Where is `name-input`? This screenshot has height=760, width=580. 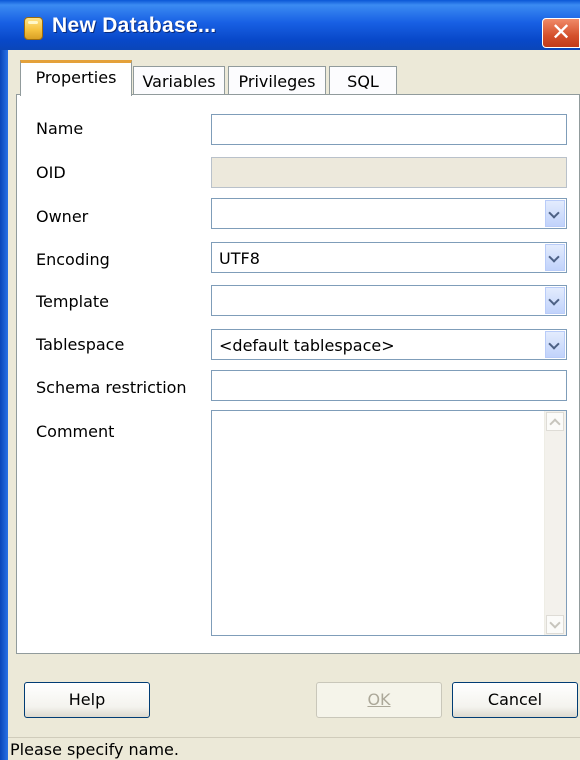
name-input is located at coordinates (389, 129).